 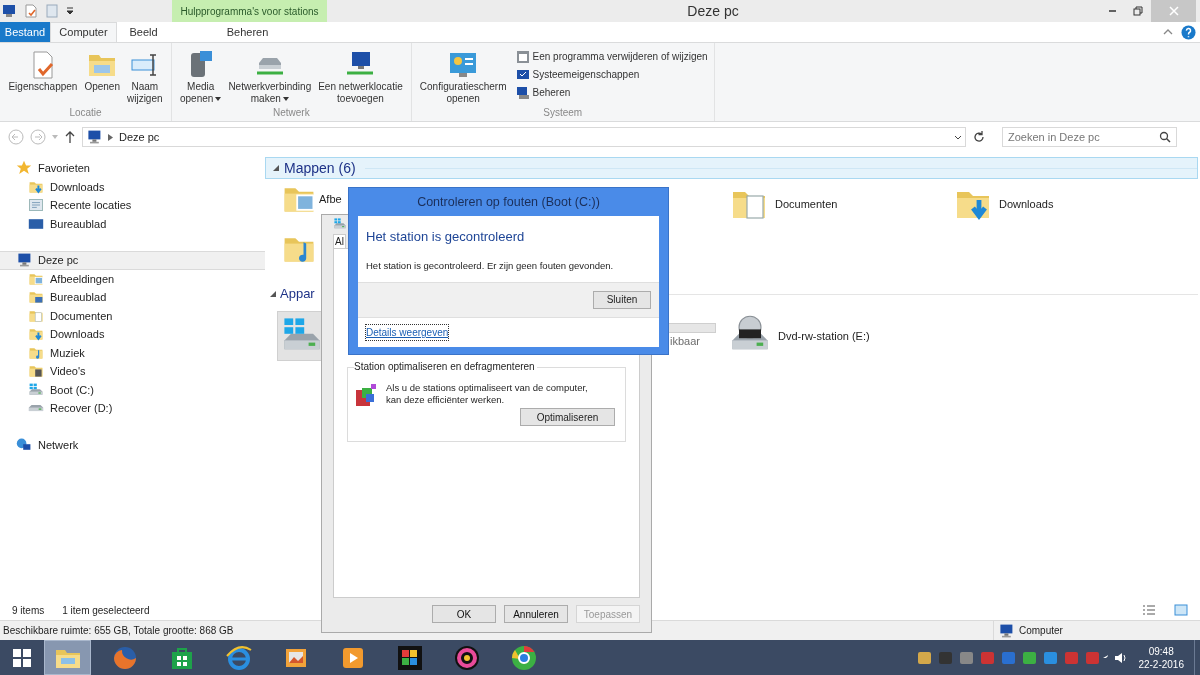 What do you see at coordinates (1181, 610) in the screenshot?
I see `tiles-view-icon` at bounding box center [1181, 610].